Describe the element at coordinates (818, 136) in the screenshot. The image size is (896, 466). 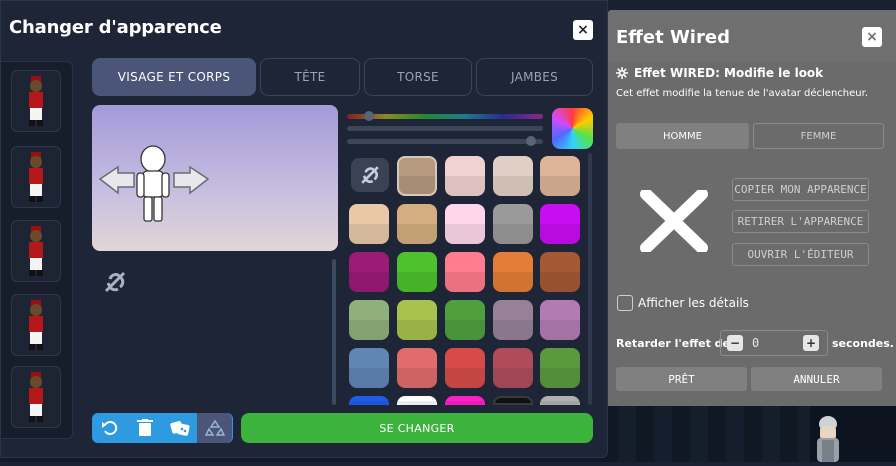
I see `tab-female: FEMME` at that location.